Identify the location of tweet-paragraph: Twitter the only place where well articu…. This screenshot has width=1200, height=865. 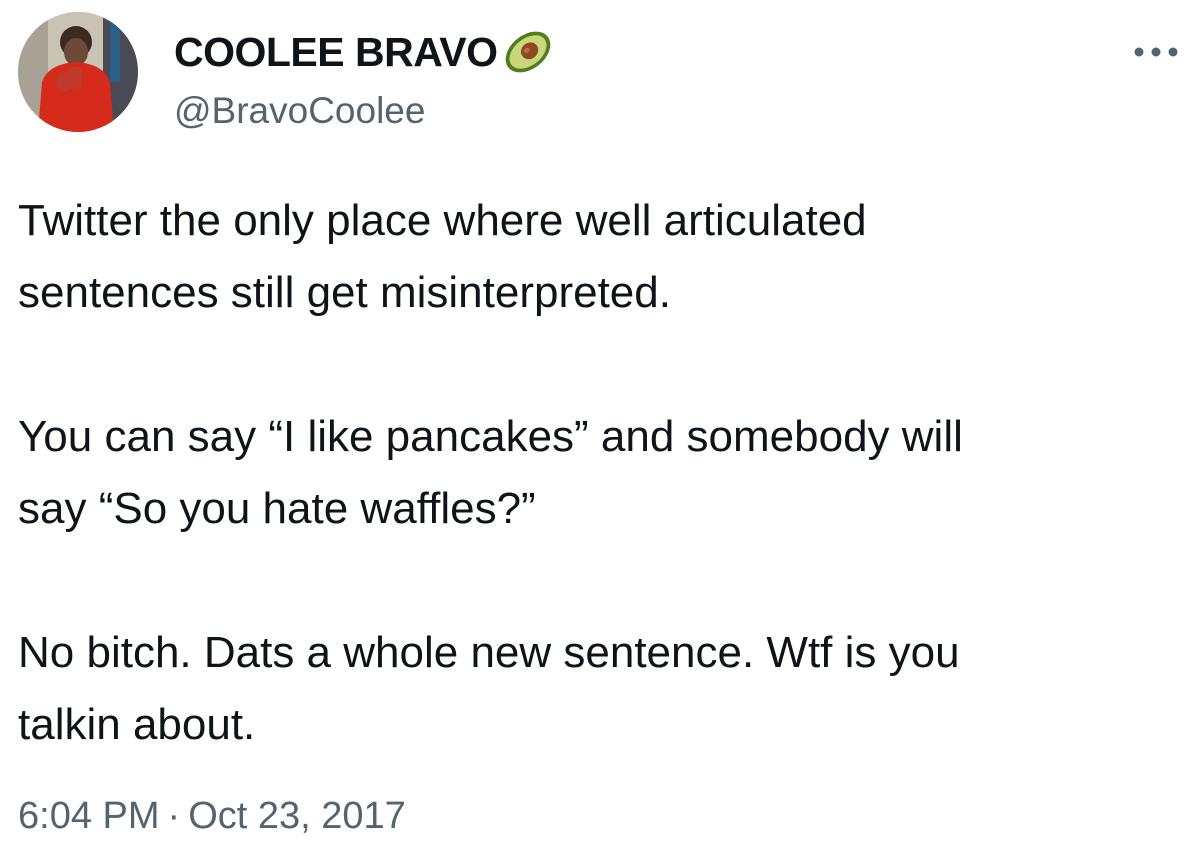
(442, 256).